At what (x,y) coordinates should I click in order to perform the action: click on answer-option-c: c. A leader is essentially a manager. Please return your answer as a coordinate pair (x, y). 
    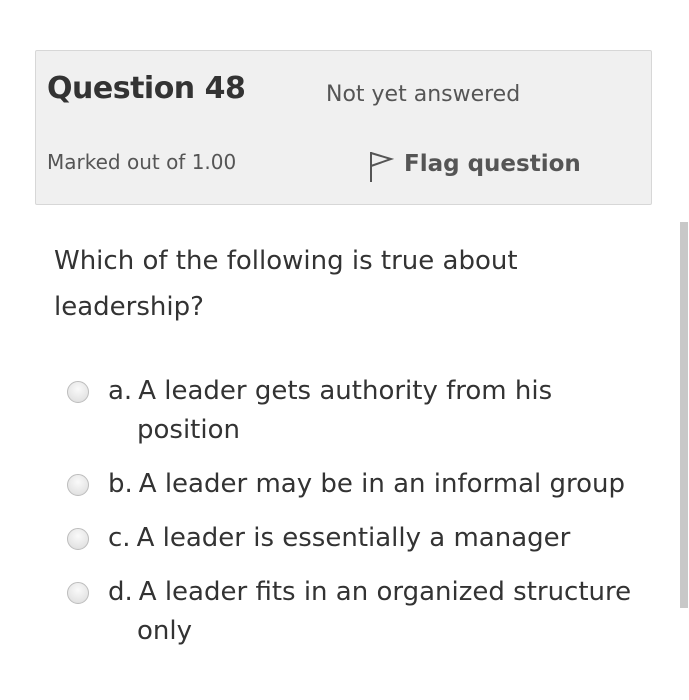
    Looking at the image, I should click on (352, 538).